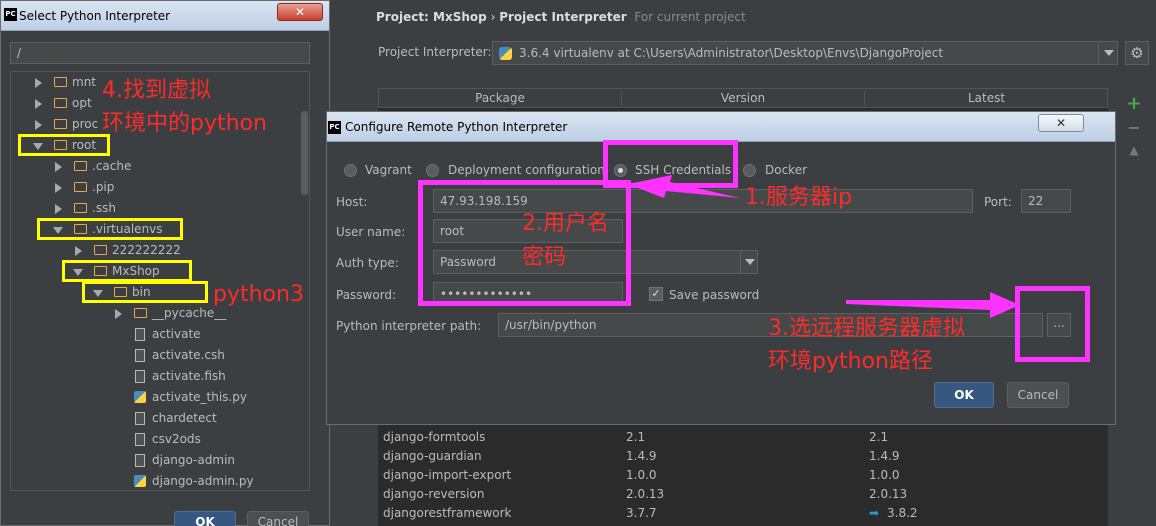 The image size is (1156, 526). Describe the element at coordinates (866, 328) in the screenshot. I see `note-step3-line1: 3.选远程服务器虚拟` at that location.